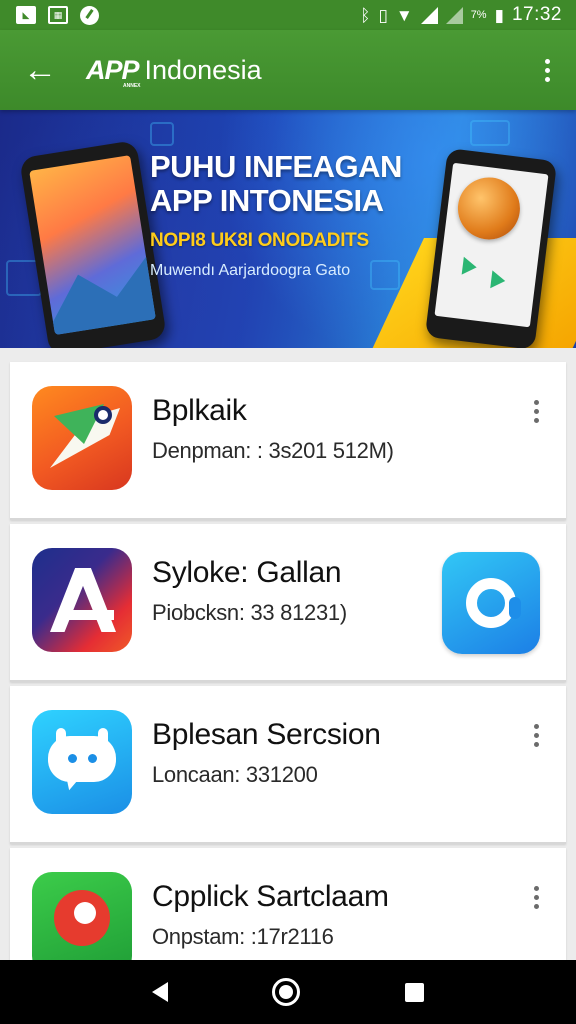 This screenshot has height=1024, width=576. Describe the element at coordinates (247, 572) in the screenshot. I see `app-name: Syloke: Gallan` at that location.